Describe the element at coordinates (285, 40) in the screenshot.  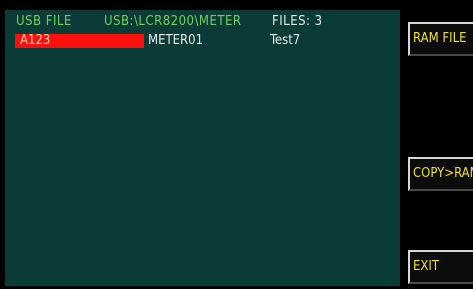
I see `file-comment: Test7` at that location.